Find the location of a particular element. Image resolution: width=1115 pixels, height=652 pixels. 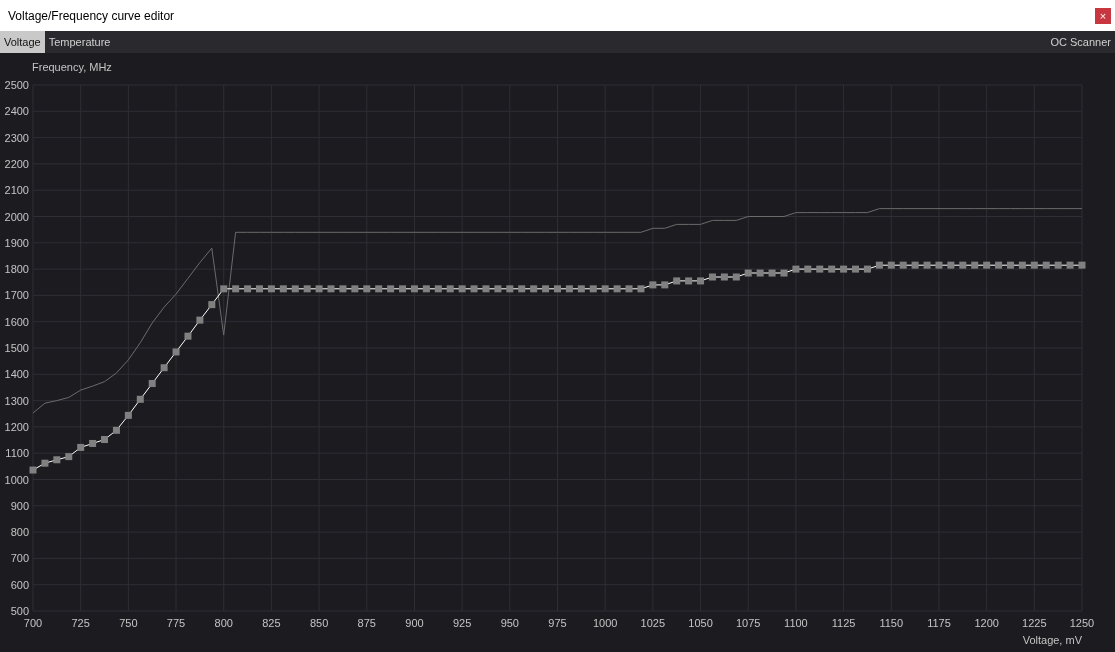

y-tick-label: 1200 is located at coordinates (16, 426).